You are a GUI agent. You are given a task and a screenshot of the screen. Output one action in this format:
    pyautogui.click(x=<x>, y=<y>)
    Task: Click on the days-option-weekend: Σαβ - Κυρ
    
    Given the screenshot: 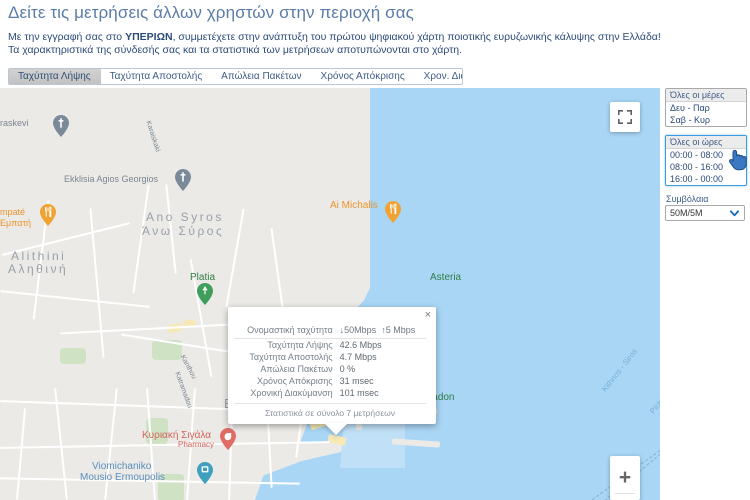 What is the action you would take?
    pyautogui.click(x=706, y=120)
    